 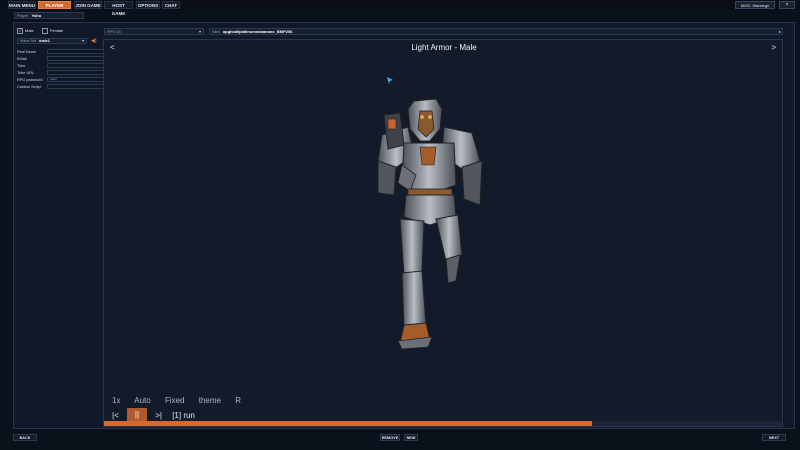 What do you see at coordinates (238, 400) in the screenshot?
I see `reset-option: R` at bounding box center [238, 400].